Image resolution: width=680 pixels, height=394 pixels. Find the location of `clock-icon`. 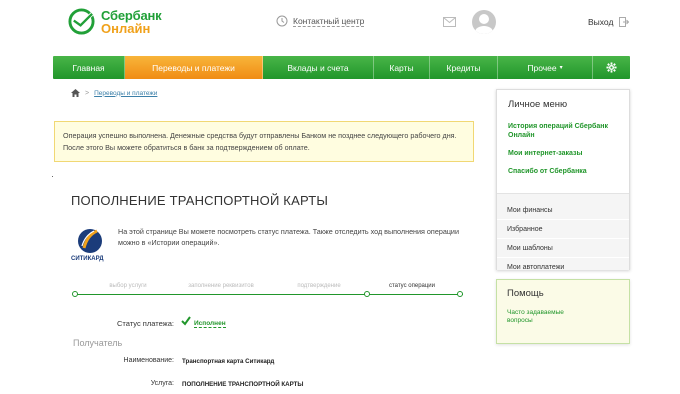

clock-icon is located at coordinates (282, 21).